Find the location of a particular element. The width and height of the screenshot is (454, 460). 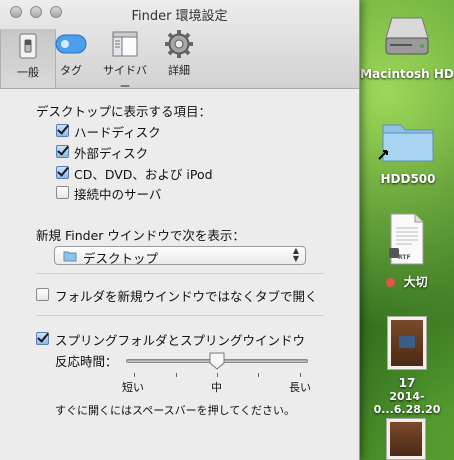

checkbox-label: 外部ディスク is located at coordinates (111, 153).